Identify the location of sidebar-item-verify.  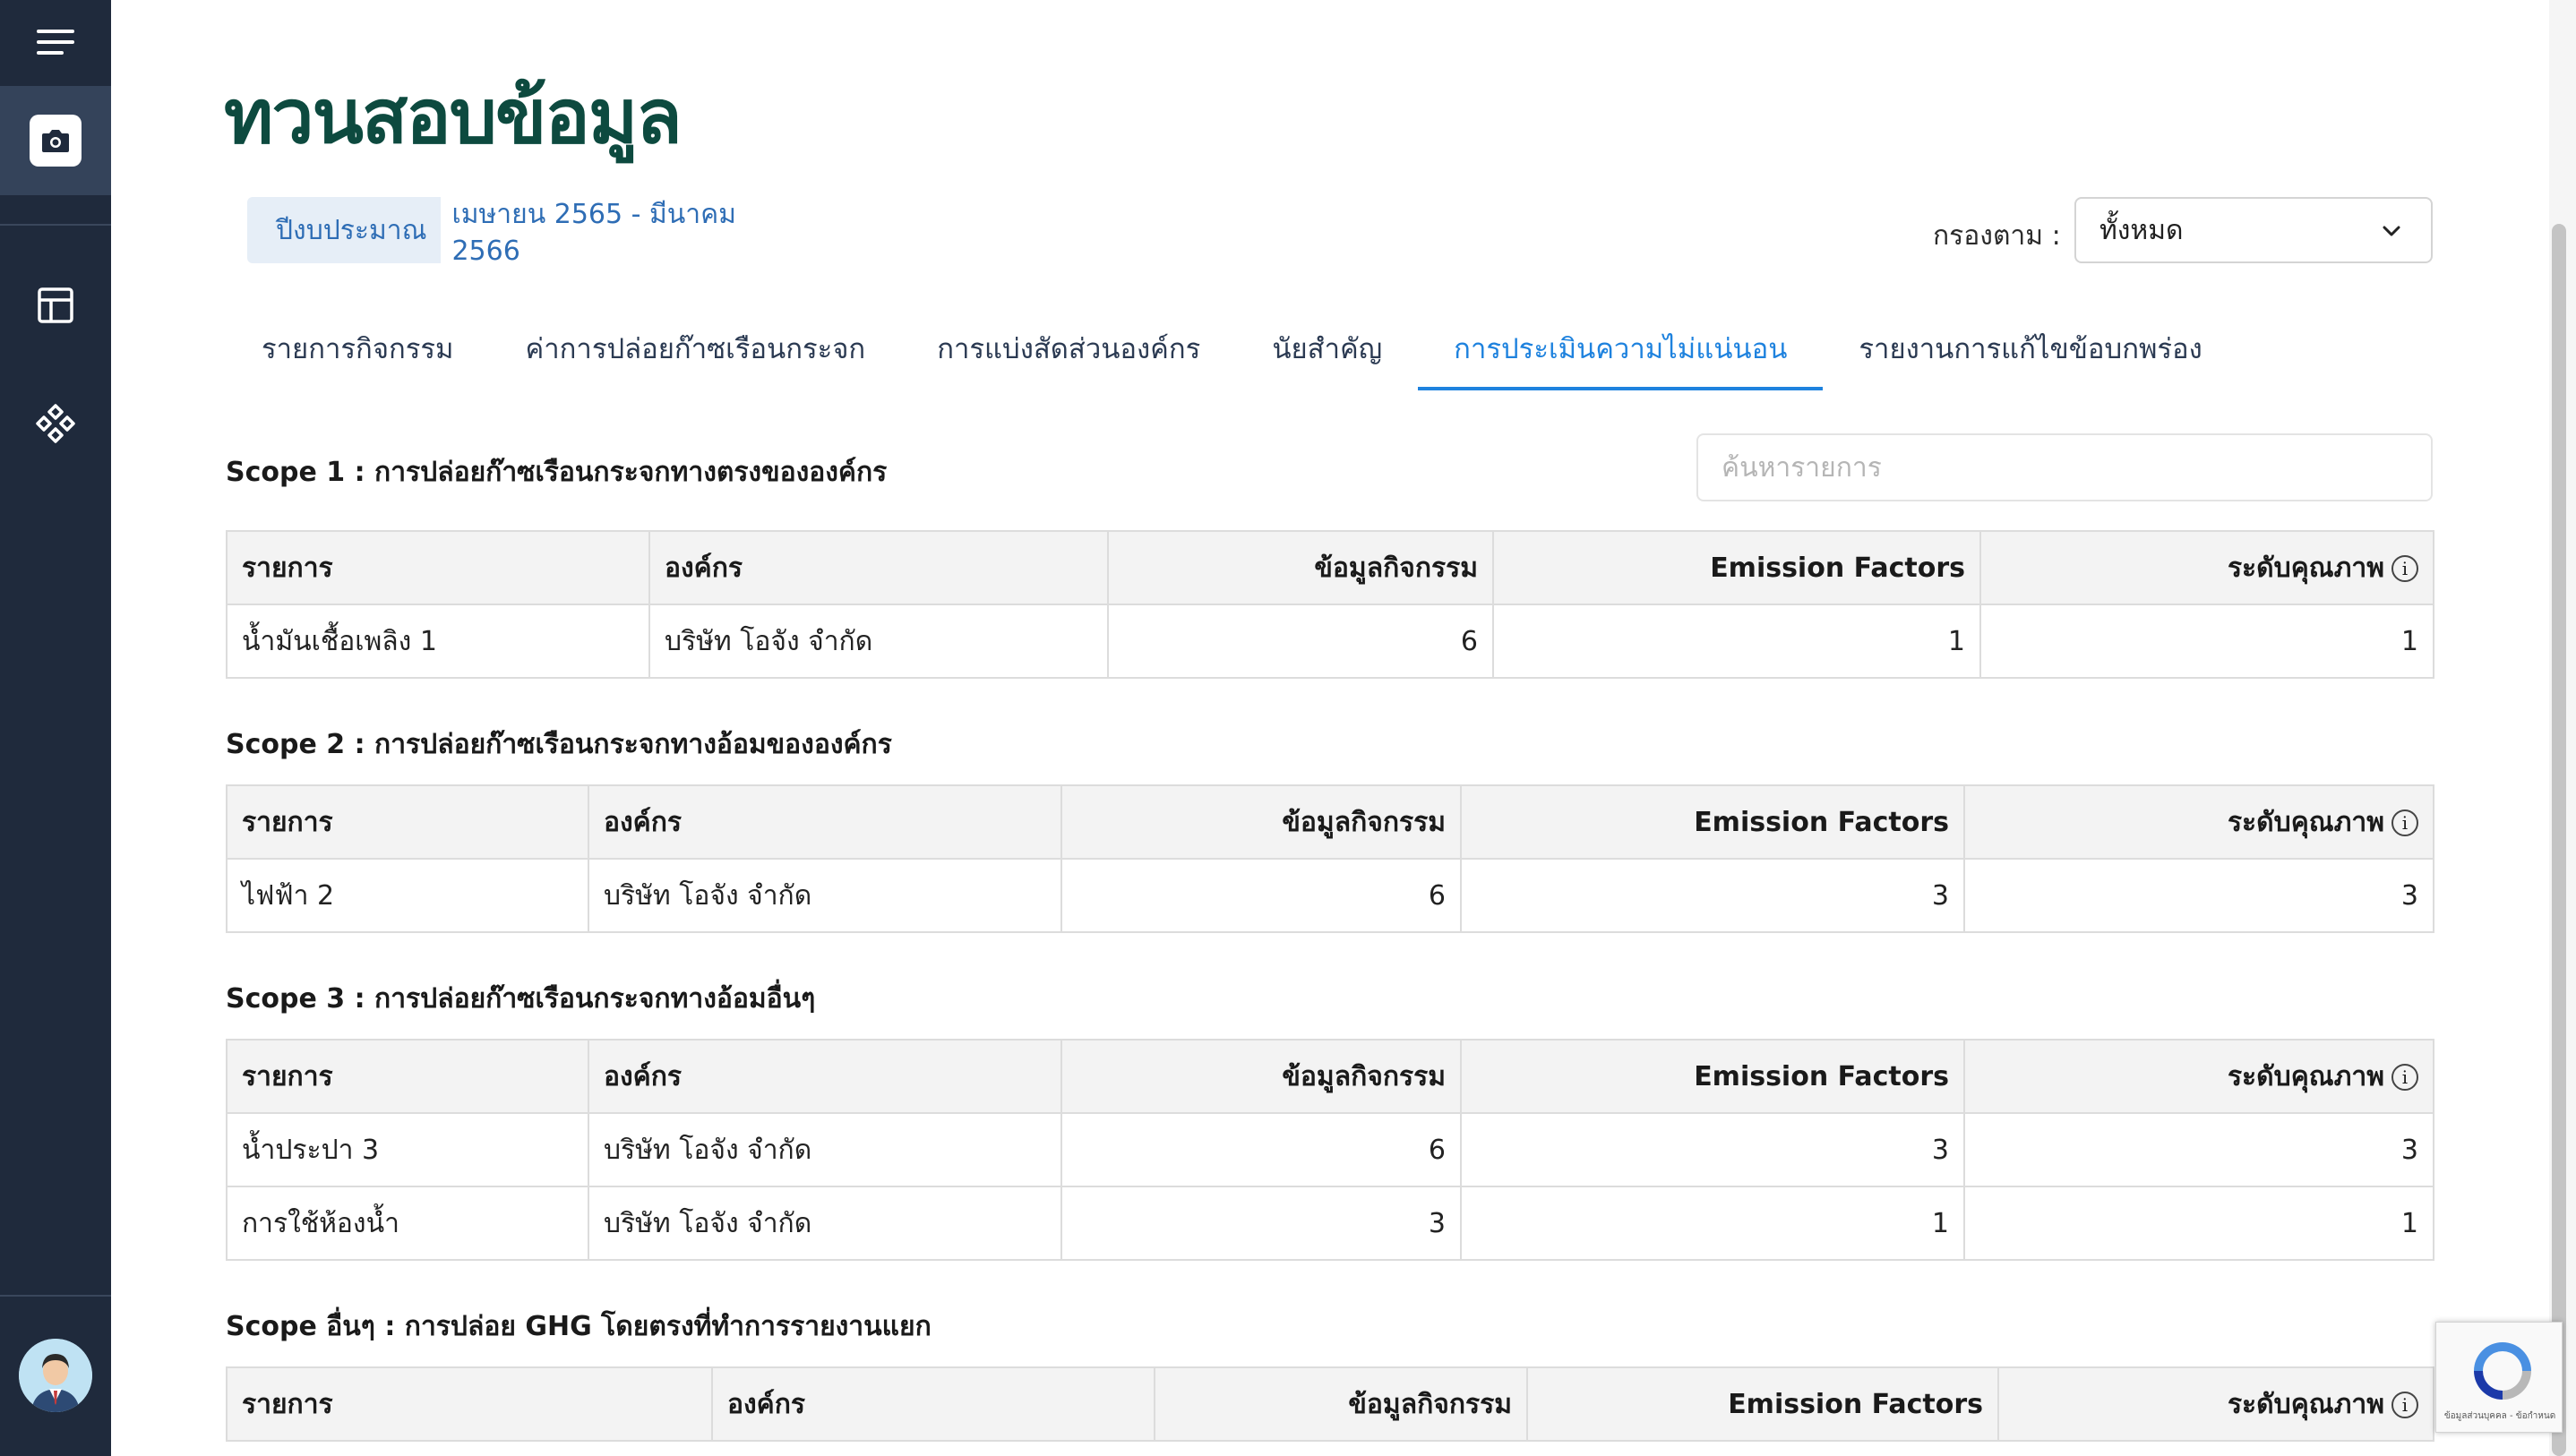
(55, 140).